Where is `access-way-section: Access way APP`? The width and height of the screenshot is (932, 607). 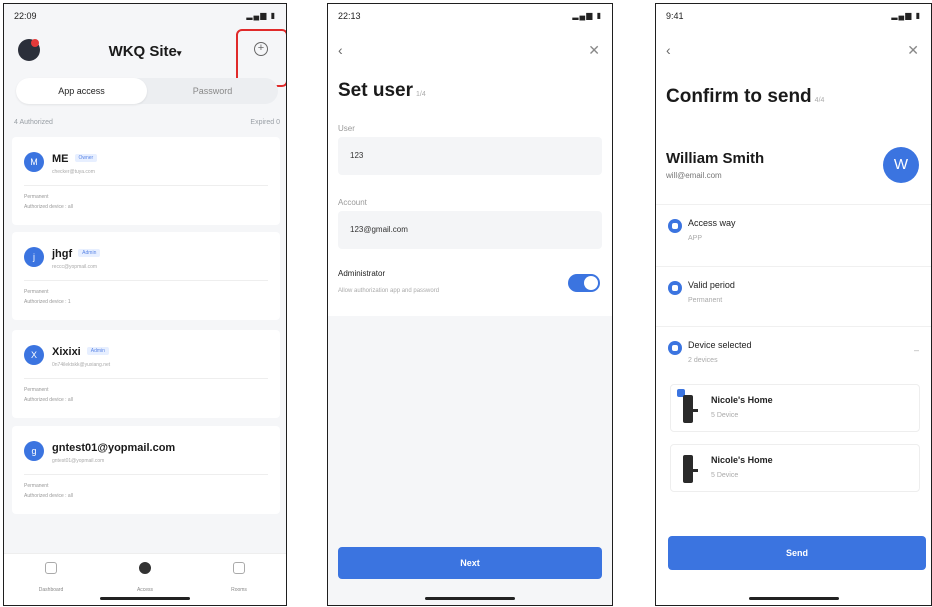 access-way-section: Access way APP is located at coordinates (793, 233).